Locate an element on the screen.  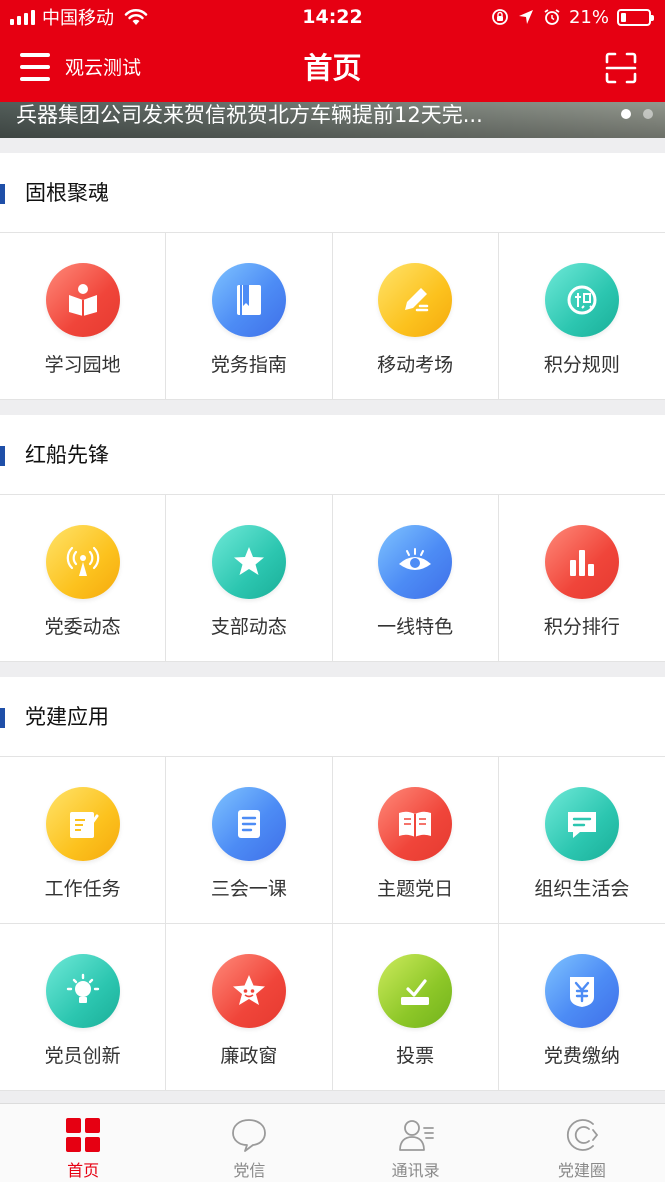
feature-branch-news: 支部动态 is located at coordinates (249, 578).